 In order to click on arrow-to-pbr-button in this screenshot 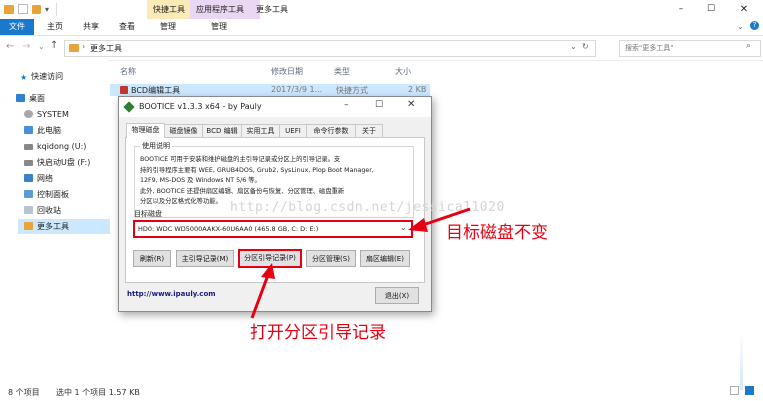, I will do `click(262, 291)`.